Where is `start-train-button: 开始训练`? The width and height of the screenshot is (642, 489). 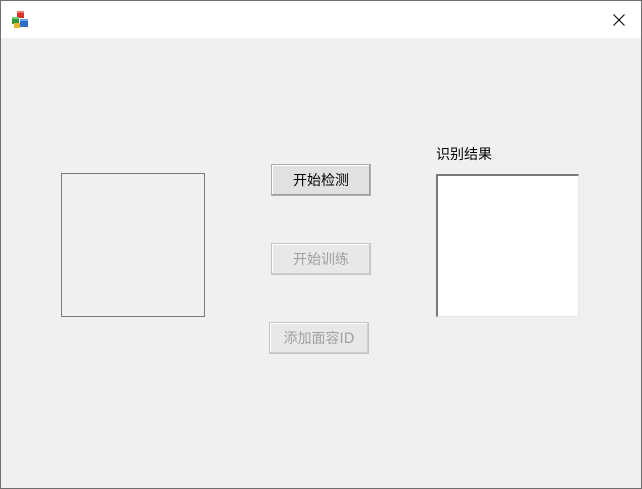
start-train-button: 开始训练 is located at coordinates (321, 259).